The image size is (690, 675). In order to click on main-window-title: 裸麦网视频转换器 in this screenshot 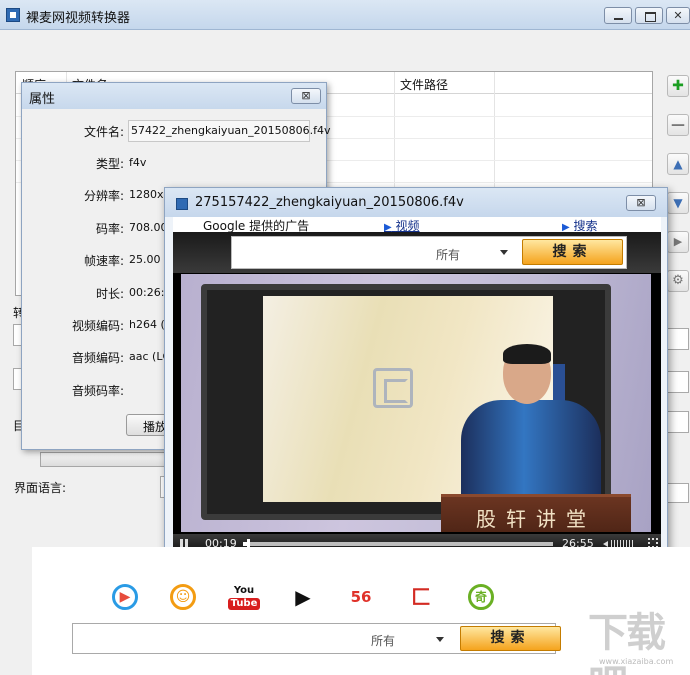, I will do `click(78, 18)`.